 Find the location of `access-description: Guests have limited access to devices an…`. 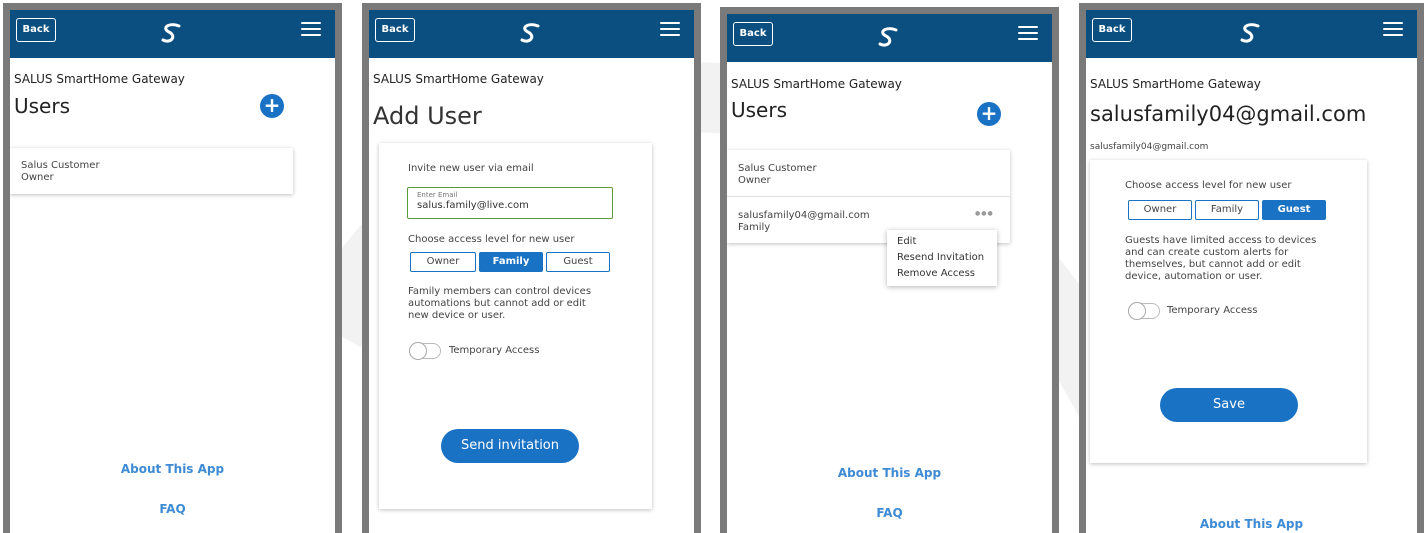

access-description: Guests have limited access to devices an… is located at coordinates (1221, 258).